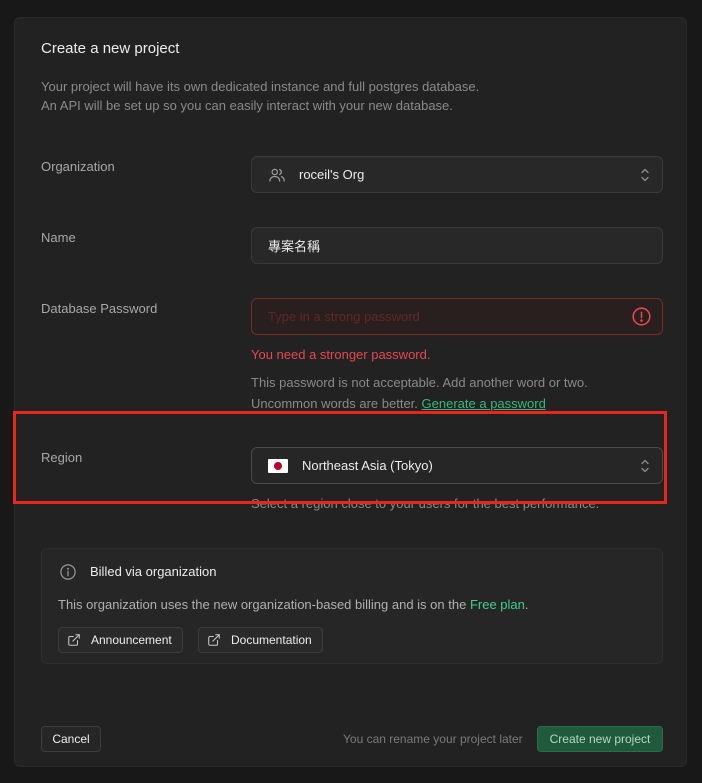 The image size is (702, 783). I want to click on region-select: Northeast Asia (Tokyo), so click(457, 465).